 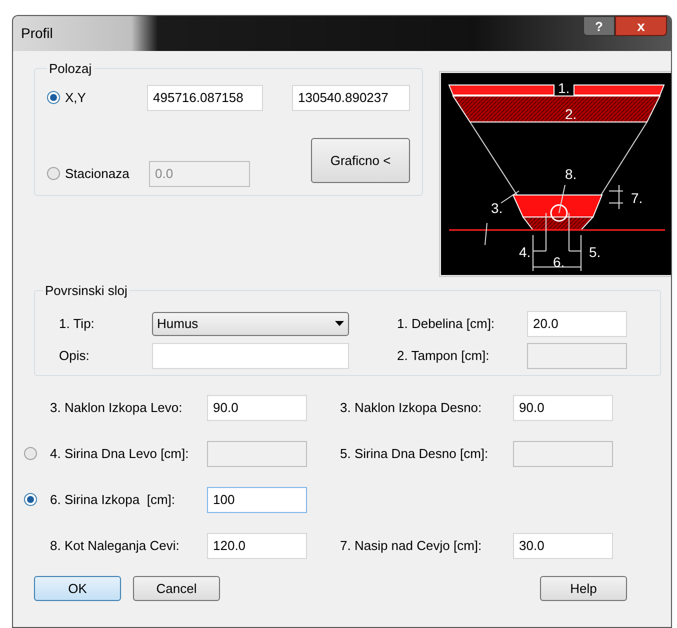 What do you see at coordinates (443, 355) in the screenshot?
I see `field-label: 2. Tampon [cm]:` at bounding box center [443, 355].